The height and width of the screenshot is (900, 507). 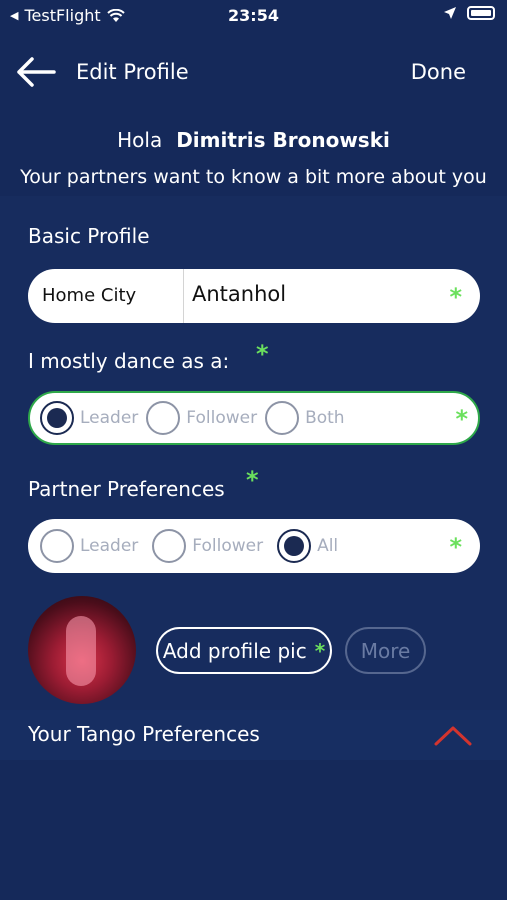 I want to click on home-city-field: Home City Antanhol *, so click(x=254, y=296).